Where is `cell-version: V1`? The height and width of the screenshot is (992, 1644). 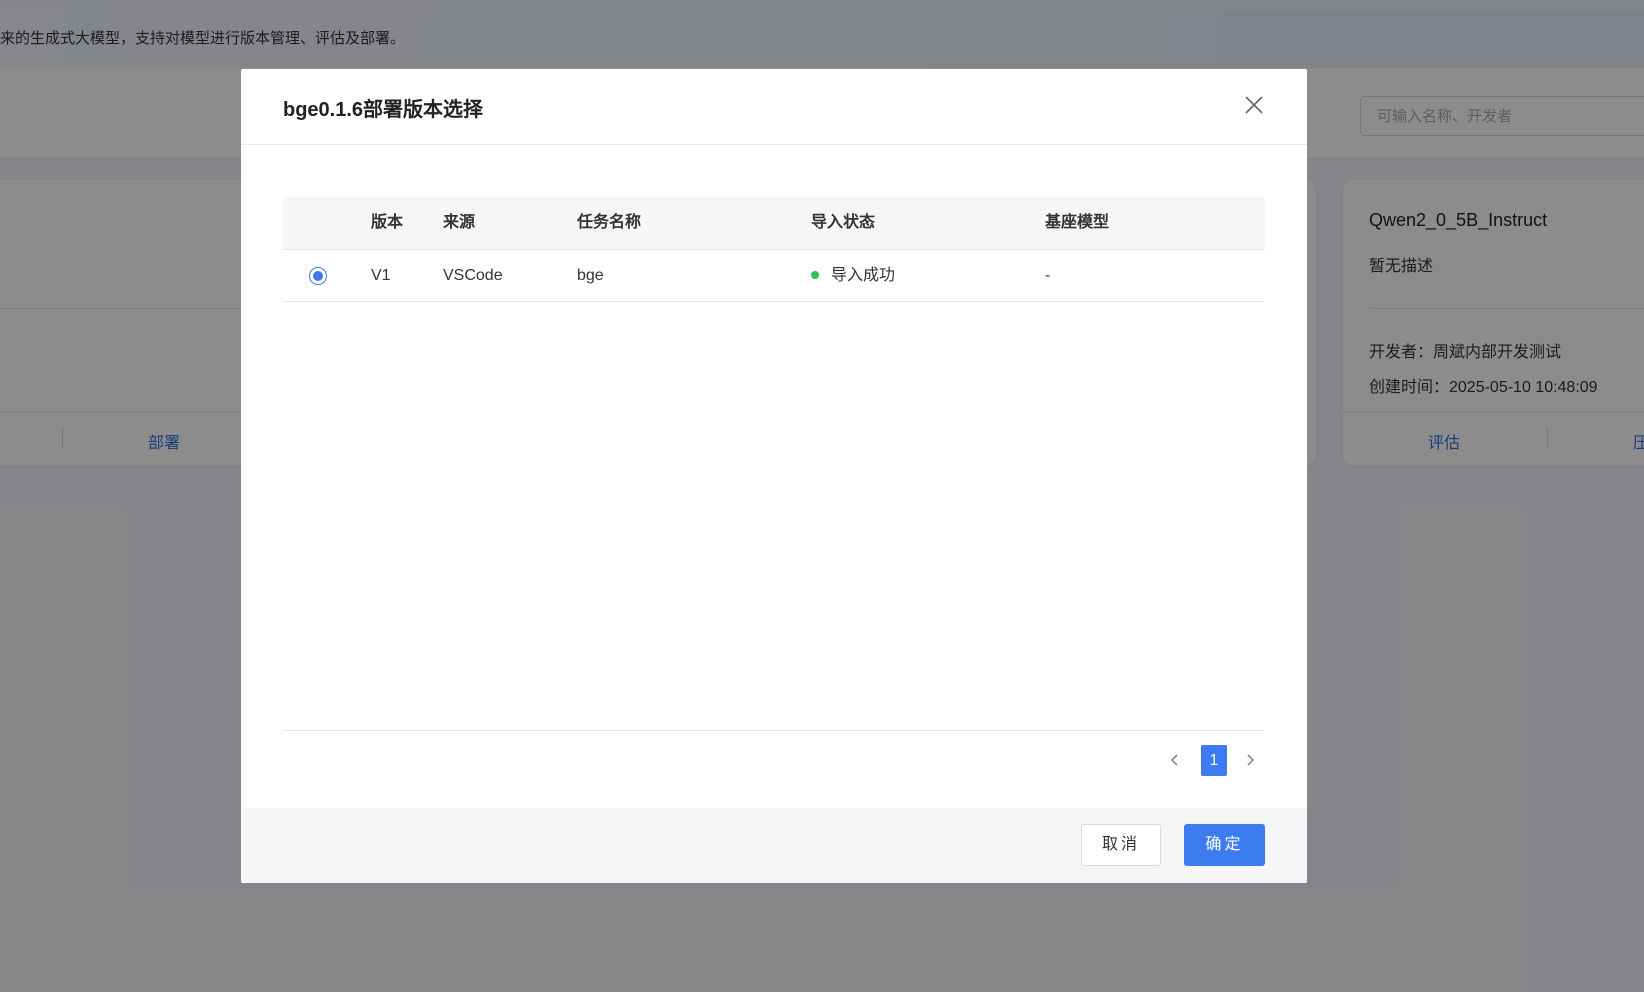
cell-version: V1 is located at coordinates (381, 275).